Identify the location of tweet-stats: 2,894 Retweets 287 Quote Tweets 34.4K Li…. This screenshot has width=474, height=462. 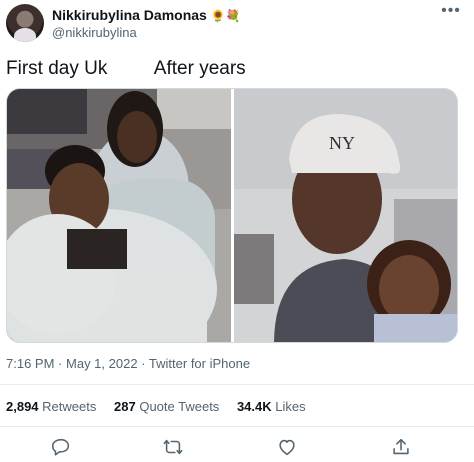
(163, 406).